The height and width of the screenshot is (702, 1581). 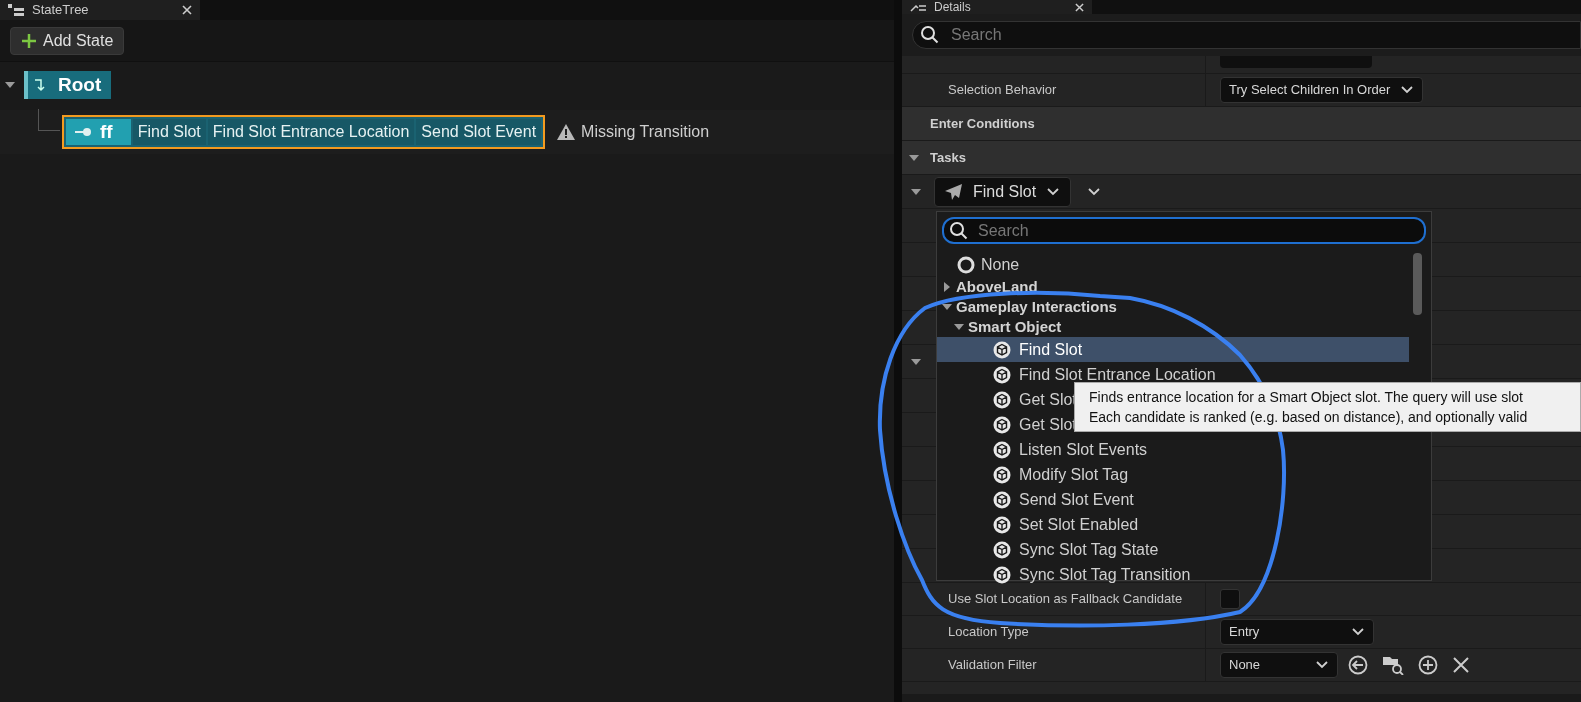 I want to click on task-label: Send Slot Event, so click(x=479, y=132).